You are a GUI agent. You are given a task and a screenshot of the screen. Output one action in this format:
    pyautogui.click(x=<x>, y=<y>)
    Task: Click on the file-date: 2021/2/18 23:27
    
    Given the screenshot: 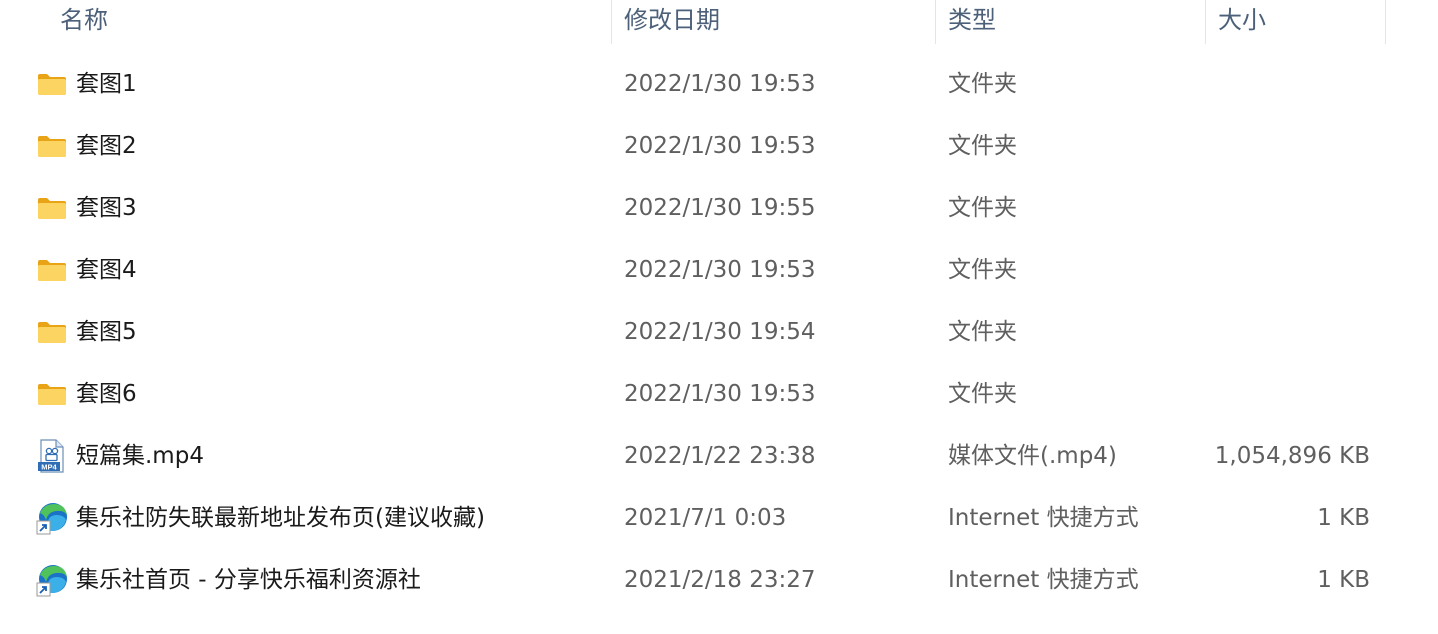 What is the action you would take?
    pyautogui.click(x=720, y=580)
    